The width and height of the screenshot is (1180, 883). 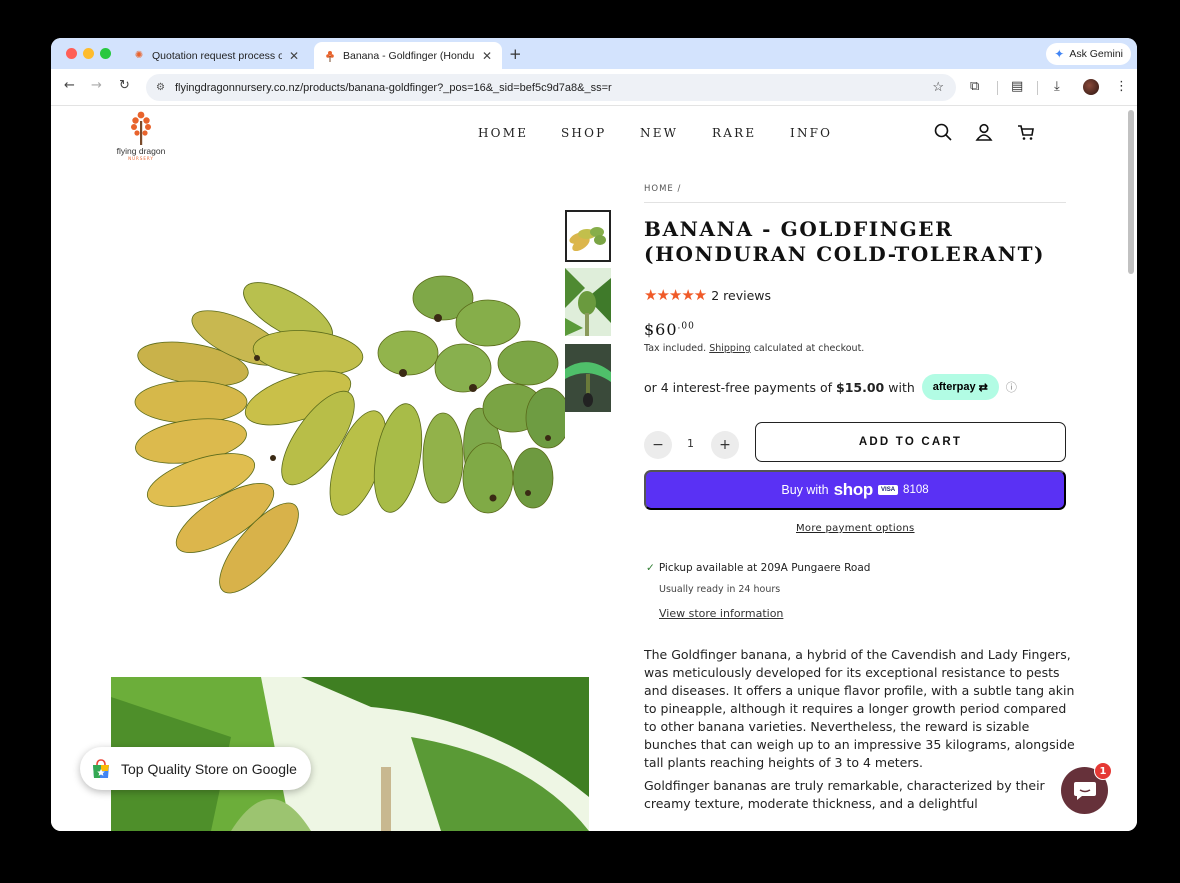 What do you see at coordinates (916, 490) in the screenshot?
I see `card-last4: 8108` at bounding box center [916, 490].